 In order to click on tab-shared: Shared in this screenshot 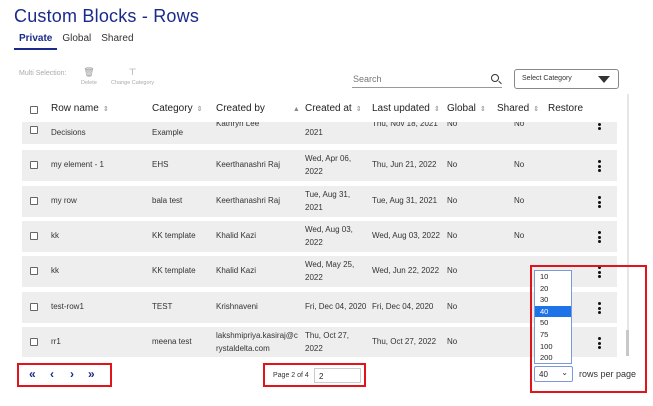, I will do `click(117, 41)`.